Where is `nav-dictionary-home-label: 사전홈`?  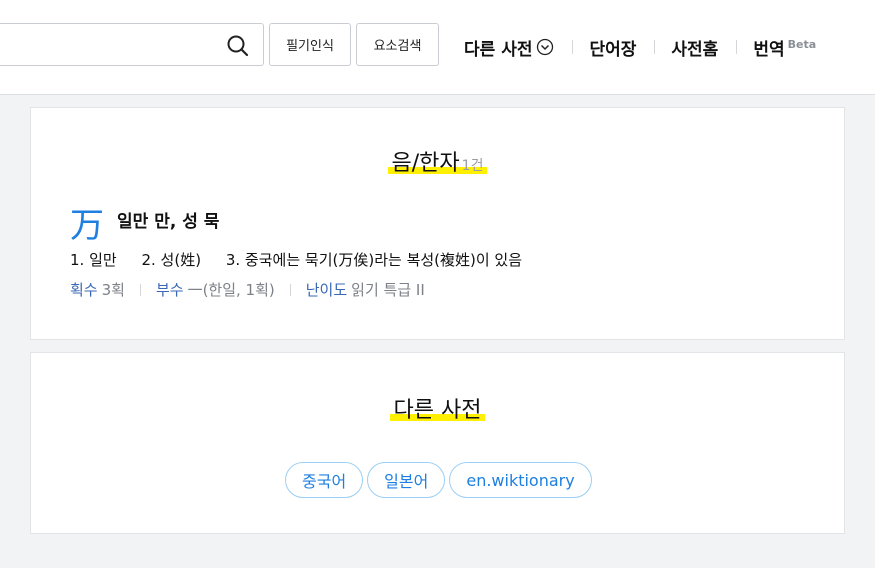 nav-dictionary-home-label: 사전홈 is located at coordinates (695, 49).